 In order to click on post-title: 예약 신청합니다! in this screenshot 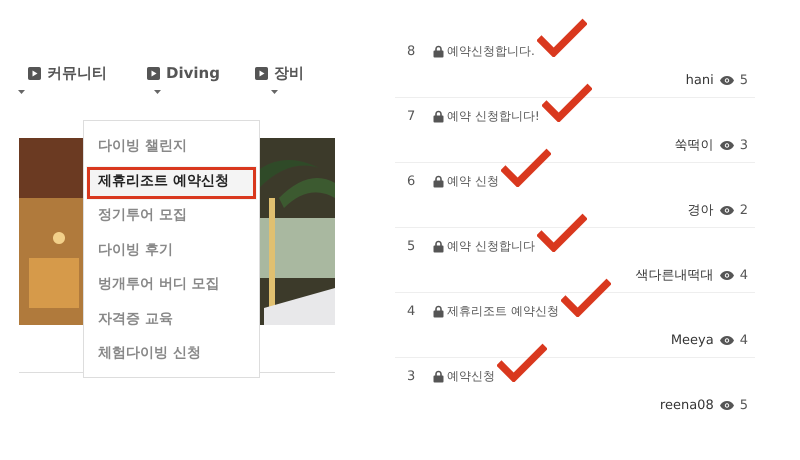, I will do `click(493, 116)`.